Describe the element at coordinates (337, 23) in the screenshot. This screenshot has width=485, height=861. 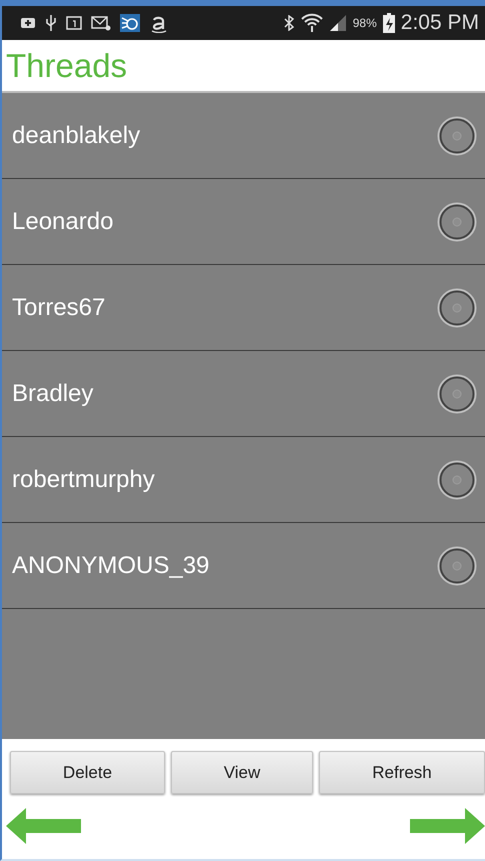
I see `signal-icon` at that location.